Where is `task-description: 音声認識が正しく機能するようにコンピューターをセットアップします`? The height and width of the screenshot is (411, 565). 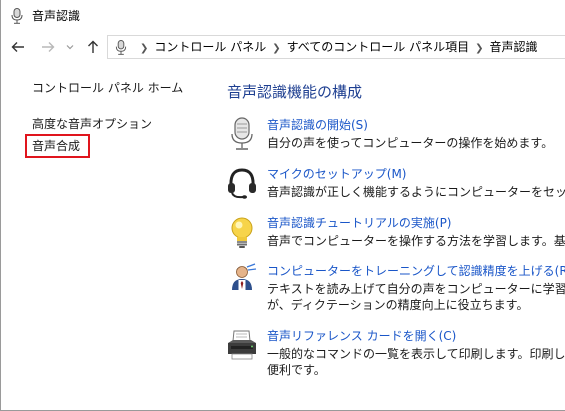 task-description: 音声認識が正しく機能するようにコンピューターをセットアップします is located at coordinates (416, 192).